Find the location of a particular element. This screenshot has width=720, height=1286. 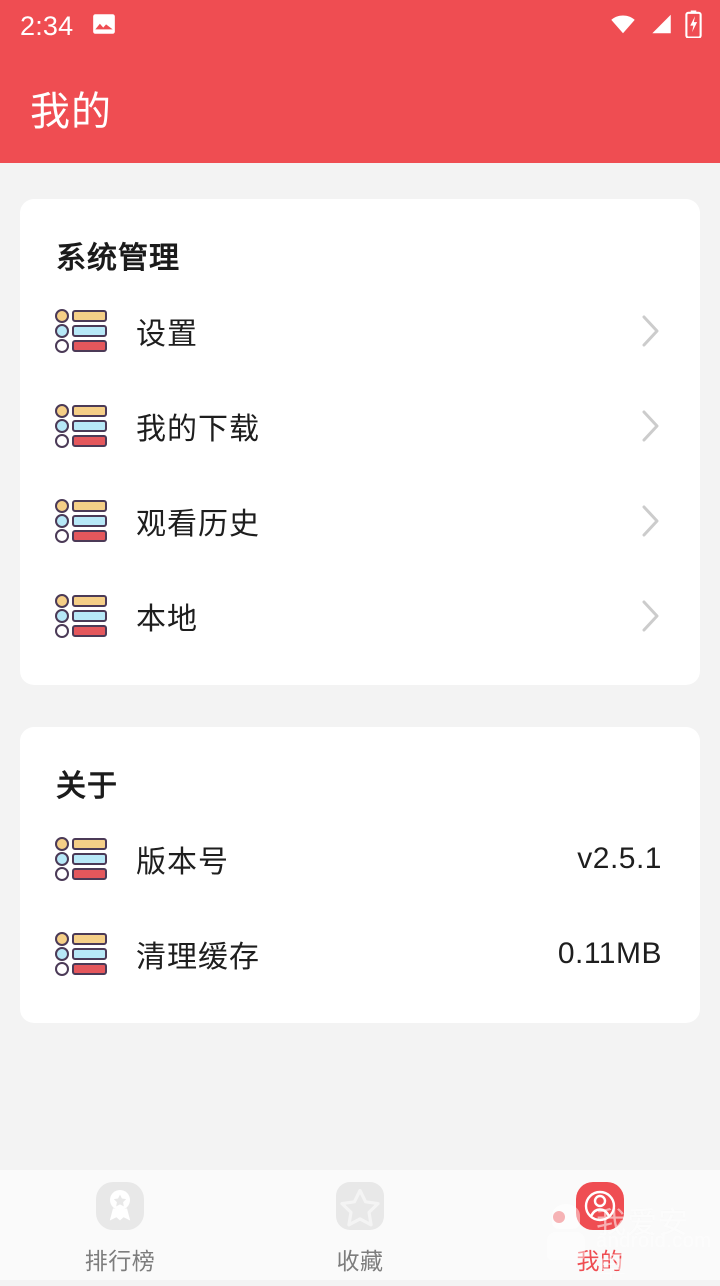

menu-item-value: v2.5.1 is located at coordinates (619, 858).